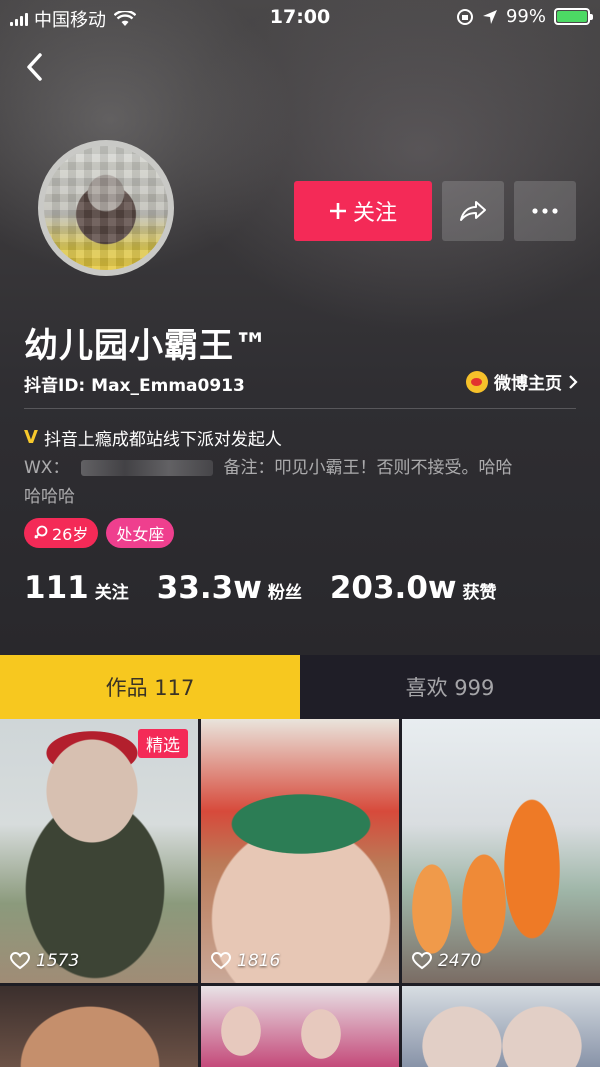 The image size is (600, 1067). What do you see at coordinates (285, 590) in the screenshot?
I see `followers-label: 粉丝` at bounding box center [285, 590].